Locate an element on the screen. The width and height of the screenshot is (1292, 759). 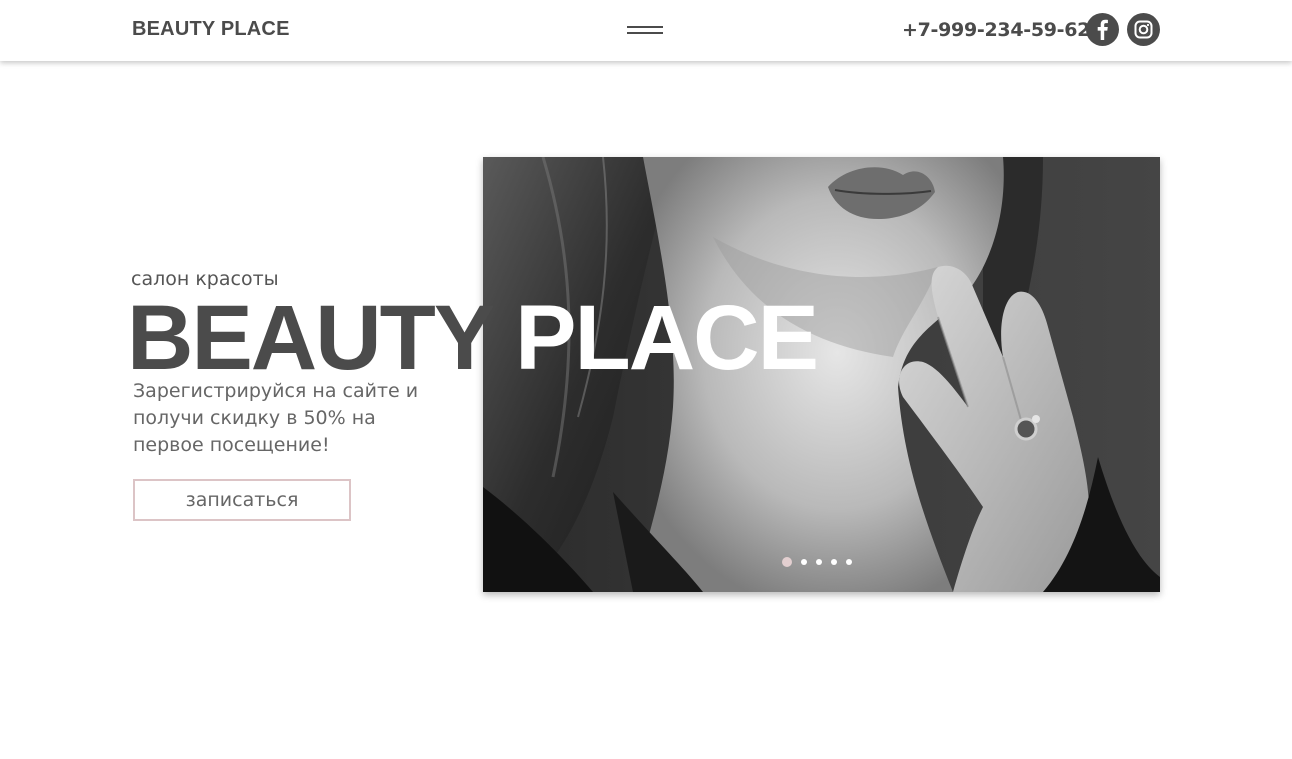
phone-number: +7-999-234-59-62 is located at coordinates (996, 30).